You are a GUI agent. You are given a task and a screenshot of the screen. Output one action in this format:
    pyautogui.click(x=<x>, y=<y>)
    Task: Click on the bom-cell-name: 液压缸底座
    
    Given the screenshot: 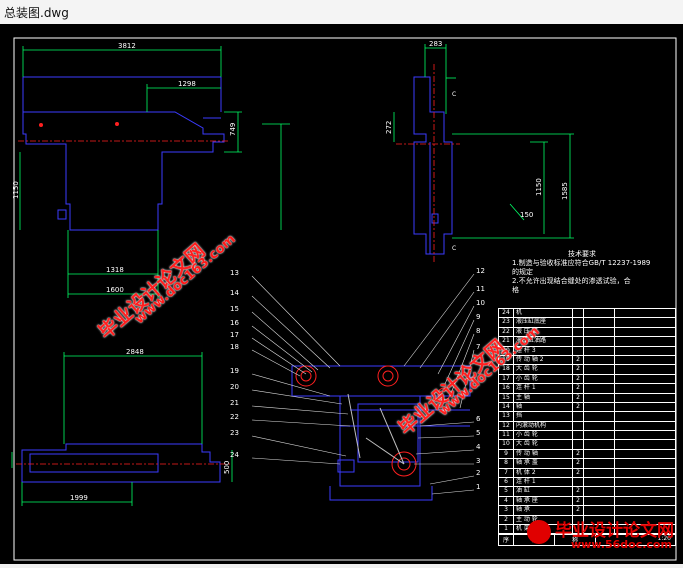 What is the action you would take?
    pyautogui.click(x=543, y=322)
    